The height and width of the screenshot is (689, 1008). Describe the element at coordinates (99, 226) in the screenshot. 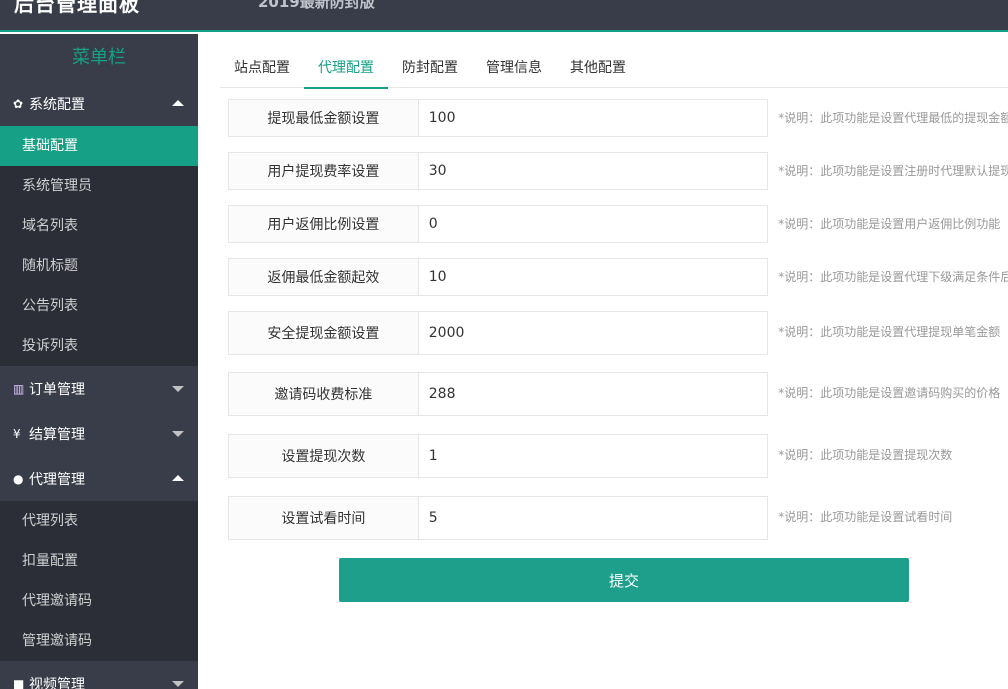

I see `sidebar-item-domain-list: 域名列表` at that location.